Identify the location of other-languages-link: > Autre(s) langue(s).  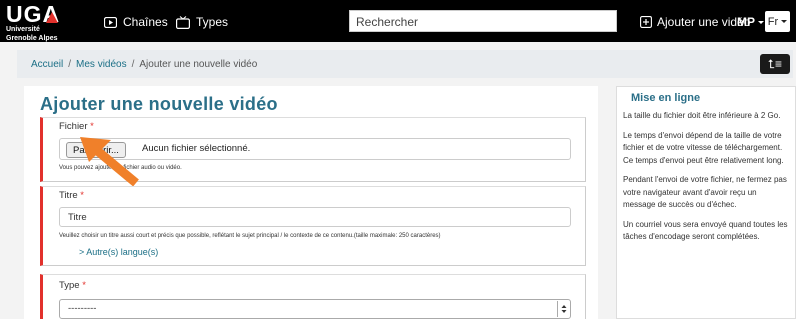
(118, 252).